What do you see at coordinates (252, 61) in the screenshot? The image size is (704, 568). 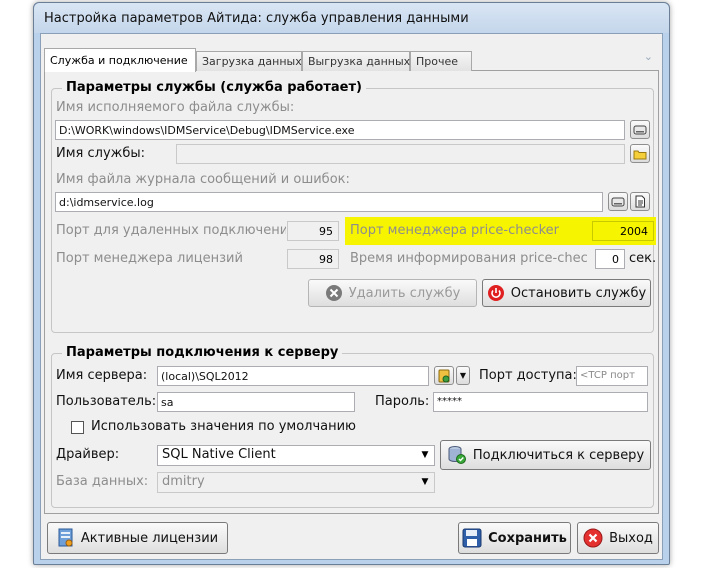 I see `tab-label: Загрузка данных` at bounding box center [252, 61].